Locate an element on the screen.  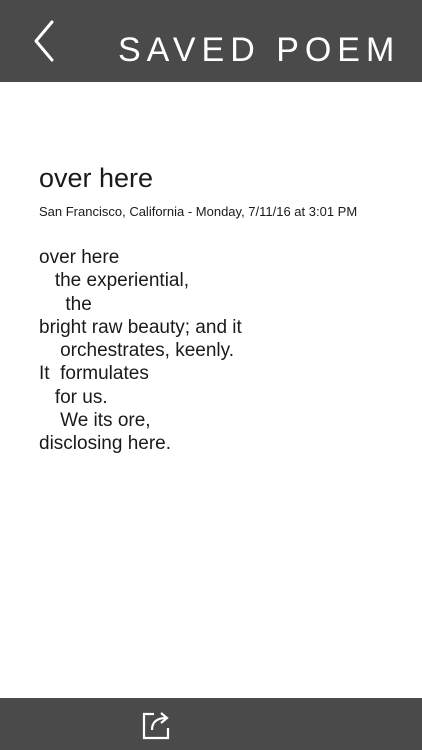
poem-title: over here is located at coordinates (96, 178).